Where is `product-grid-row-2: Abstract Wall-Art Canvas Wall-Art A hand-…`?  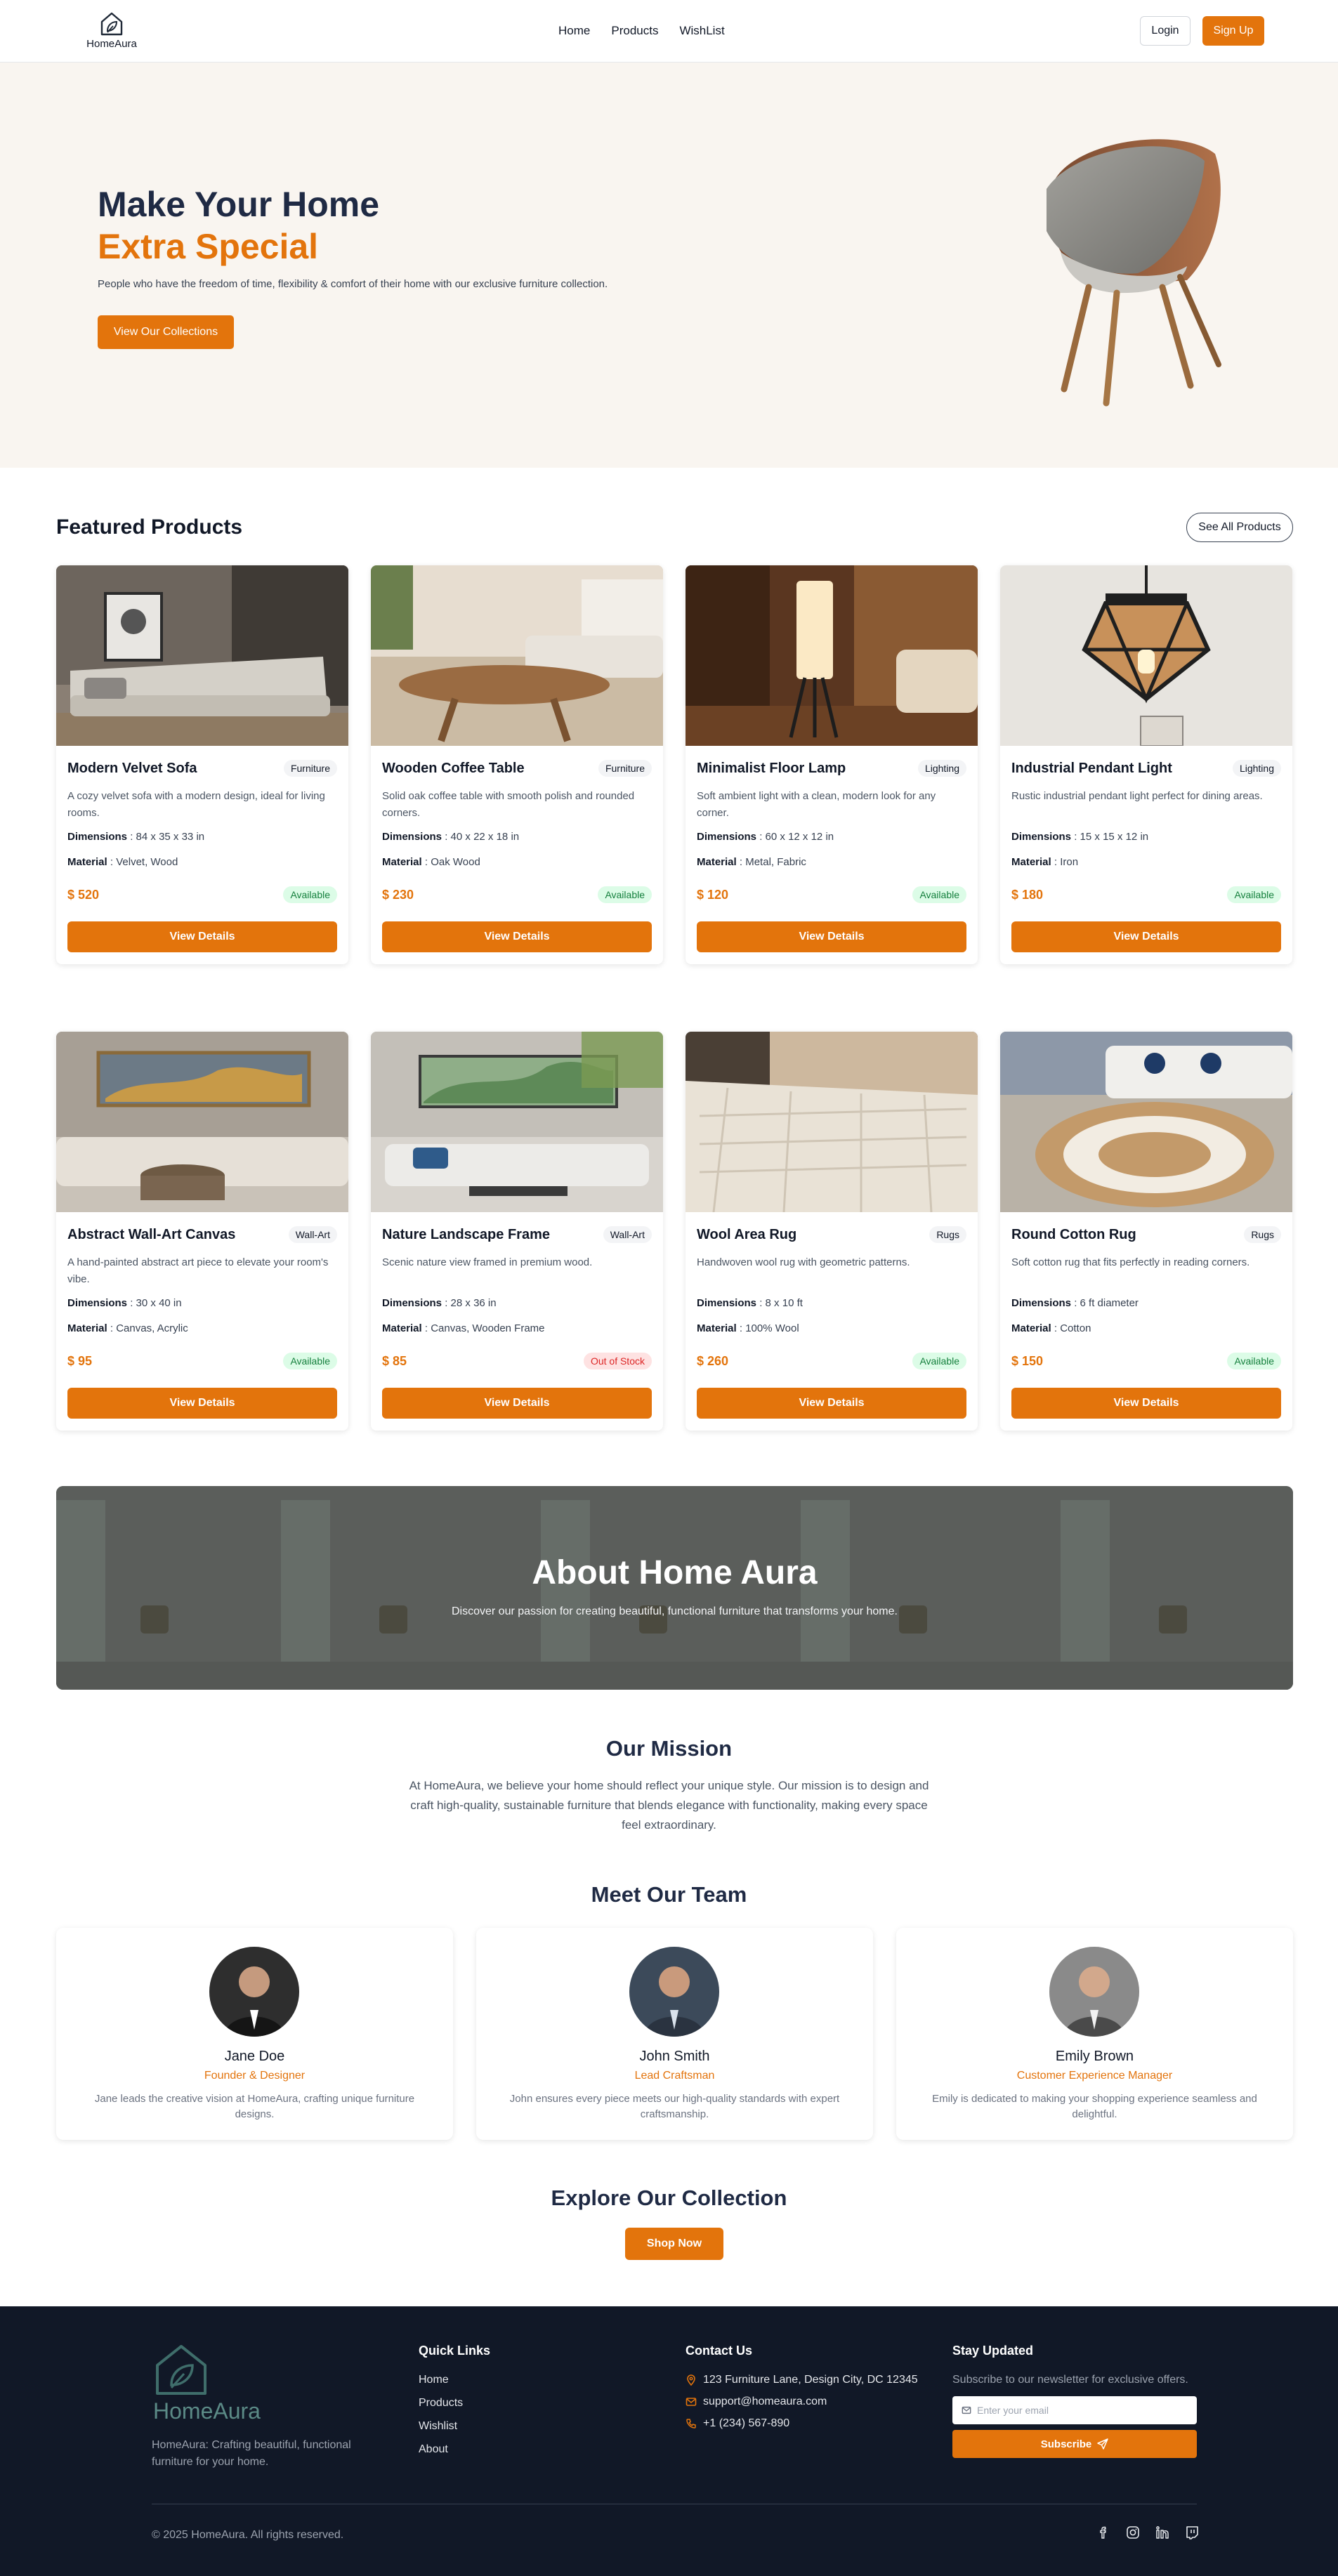 product-grid-row-2: Abstract Wall-Art Canvas Wall-Art A hand-… is located at coordinates (674, 1231).